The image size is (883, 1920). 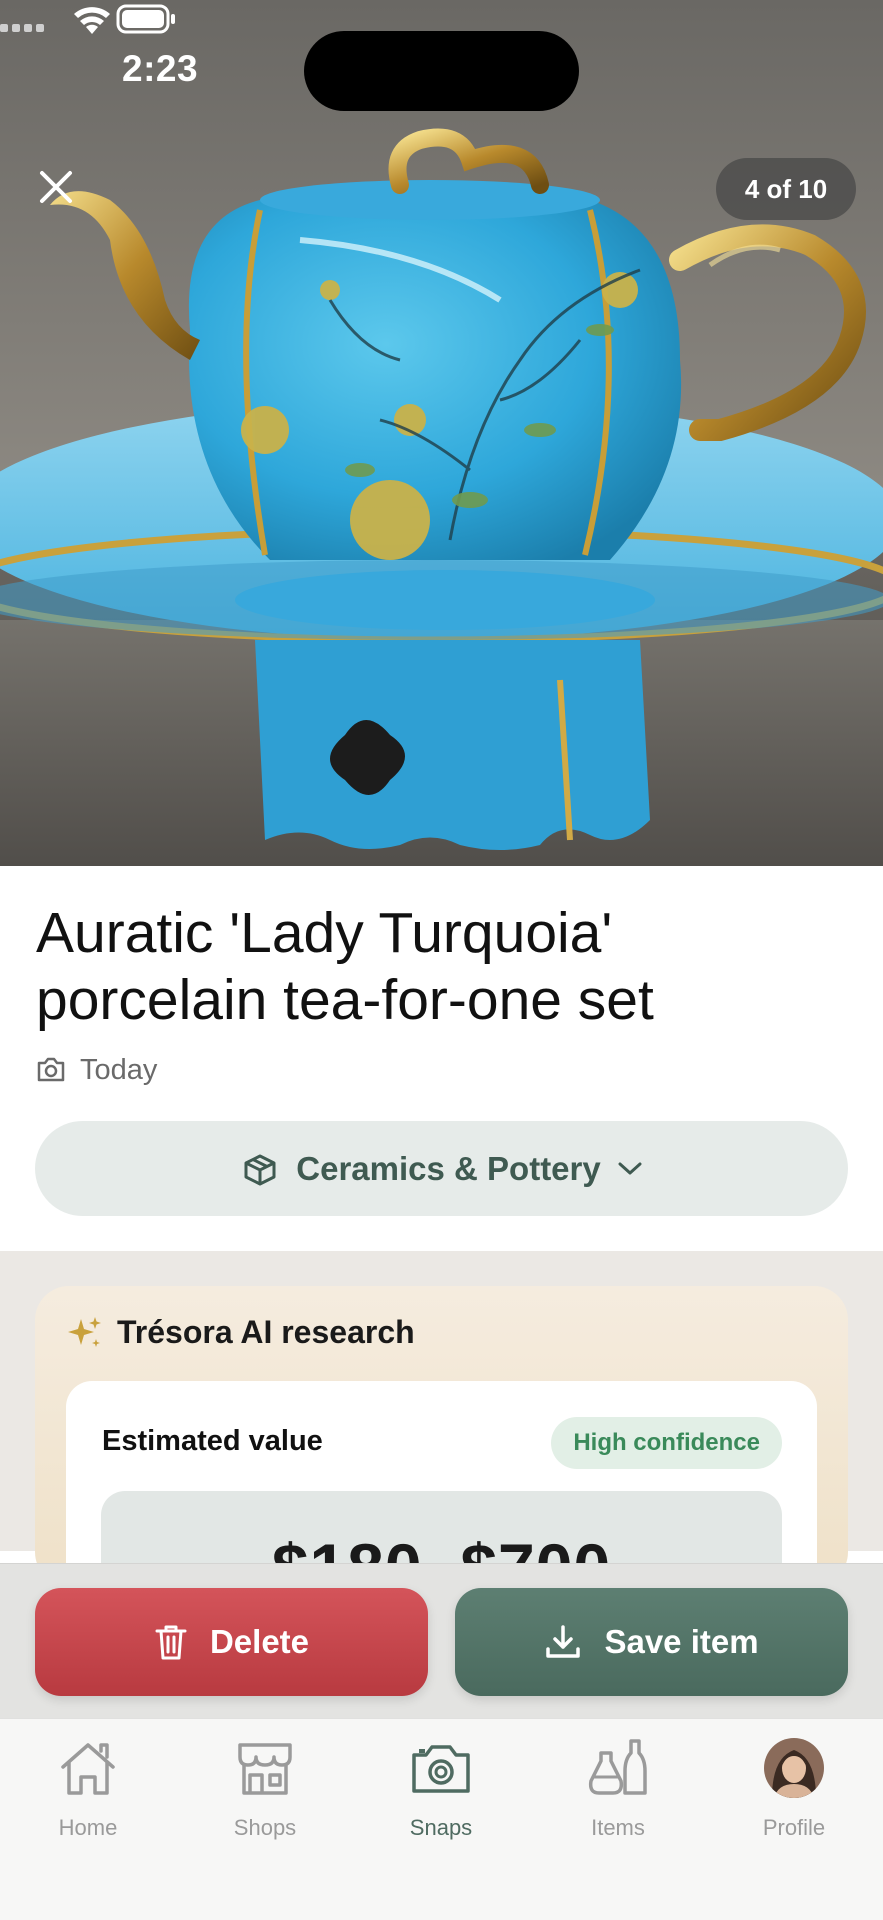 What do you see at coordinates (441, 1640) in the screenshot?
I see `action-bar: Delete Save item` at bounding box center [441, 1640].